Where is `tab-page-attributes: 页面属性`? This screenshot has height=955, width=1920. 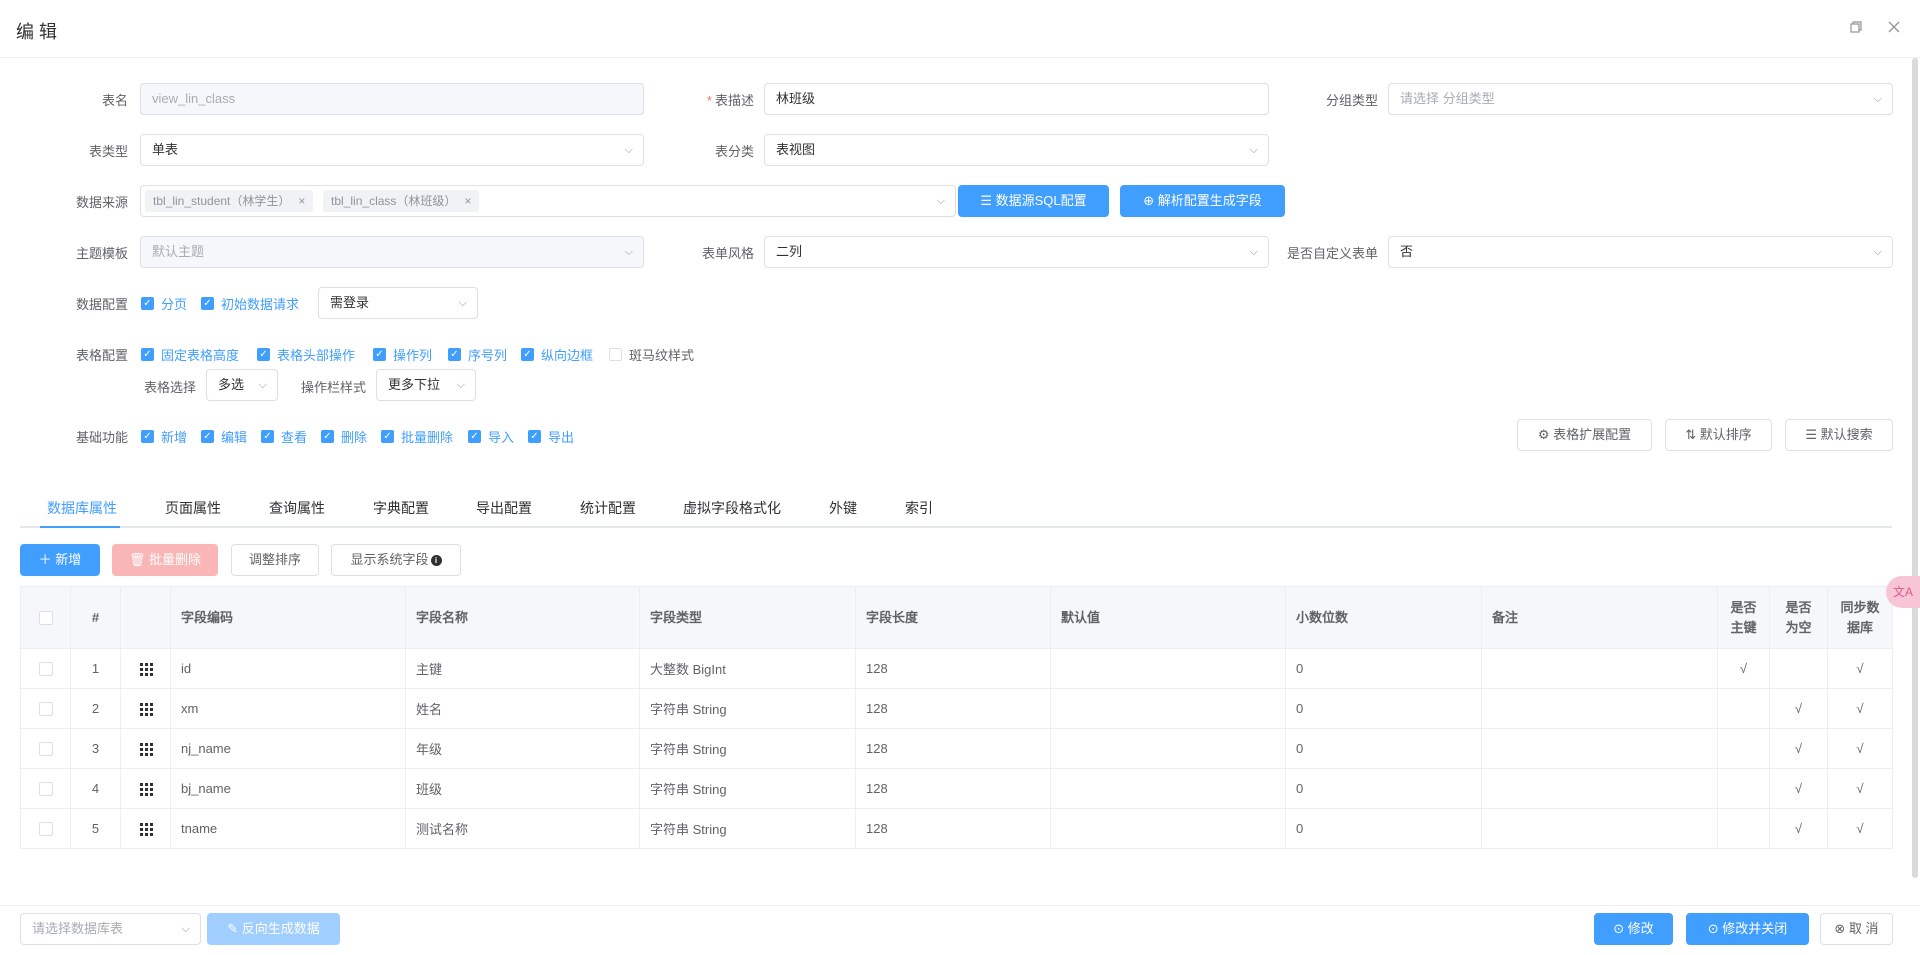 tab-page-attributes: 页面属性 is located at coordinates (193, 508).